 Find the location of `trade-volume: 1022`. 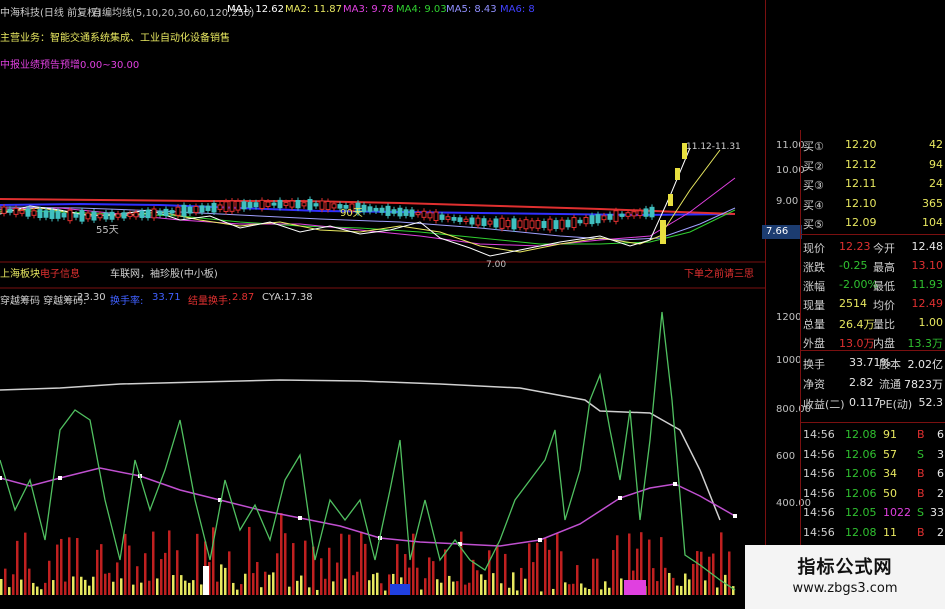

trade-volume: 1022 is located at coordinates (897, 512).